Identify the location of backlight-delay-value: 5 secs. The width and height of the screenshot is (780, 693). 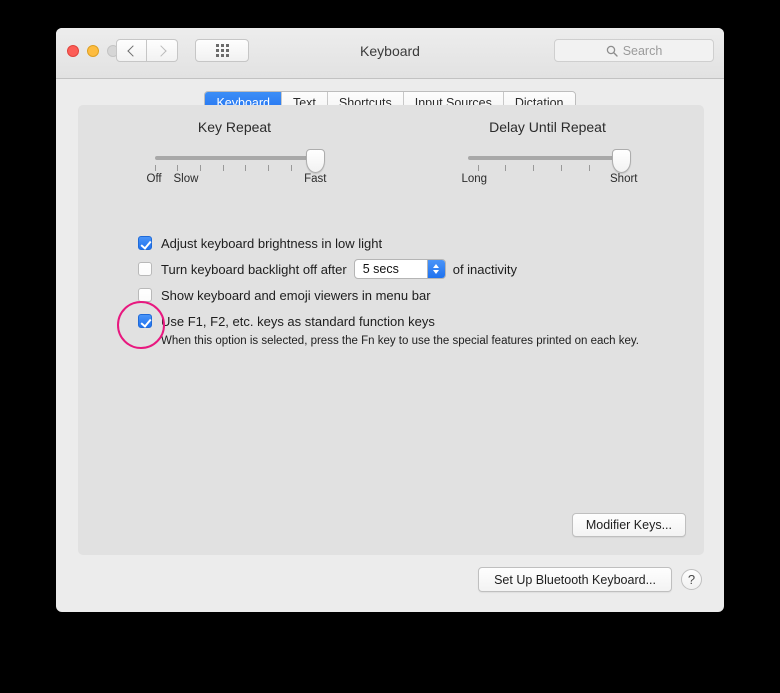
(380, 269).